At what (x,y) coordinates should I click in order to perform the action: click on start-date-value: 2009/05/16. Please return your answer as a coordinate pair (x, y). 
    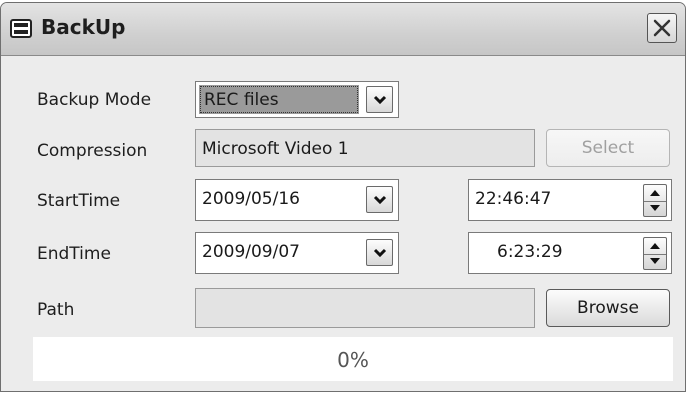
    Looking at the image, I should click on (251, 199).